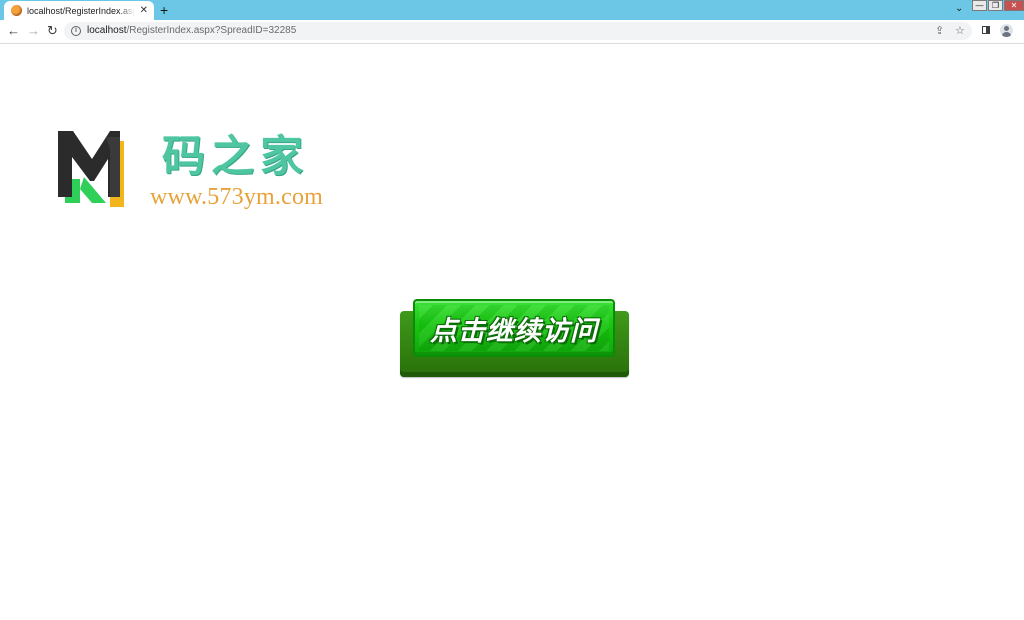  I want to click on continue-visit-label: 点击继续访问, so click(514, 331).